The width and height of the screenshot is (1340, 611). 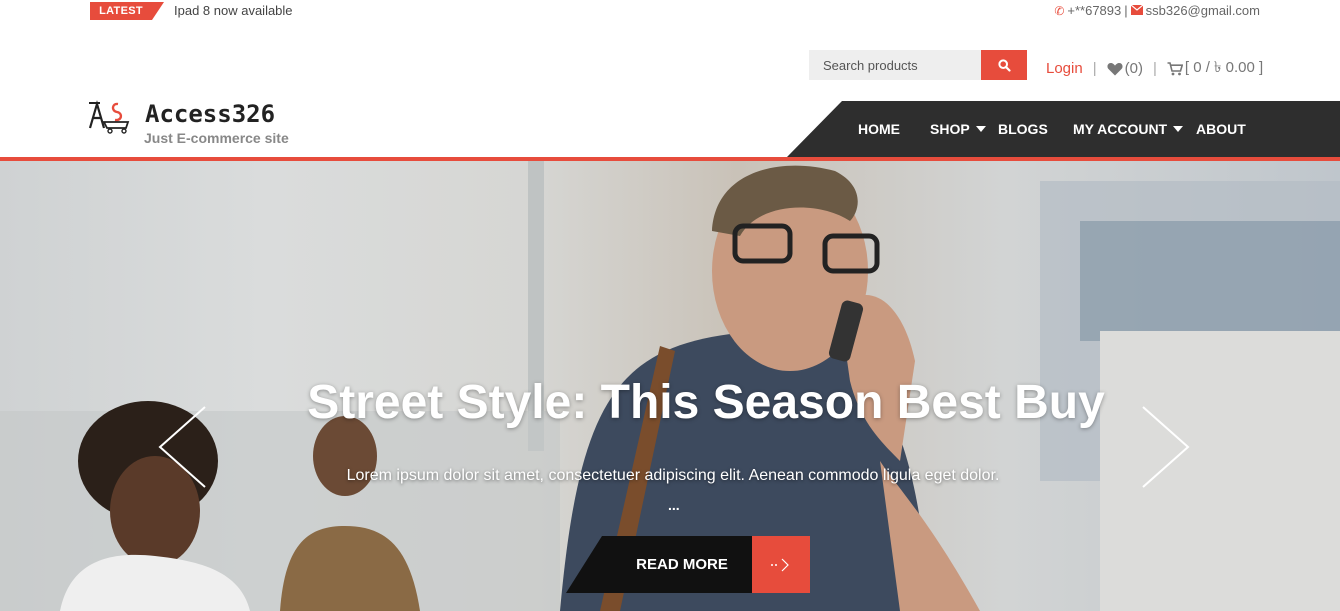 I want to click on nav-item-label: SHOP, so click(x=950, y=129).